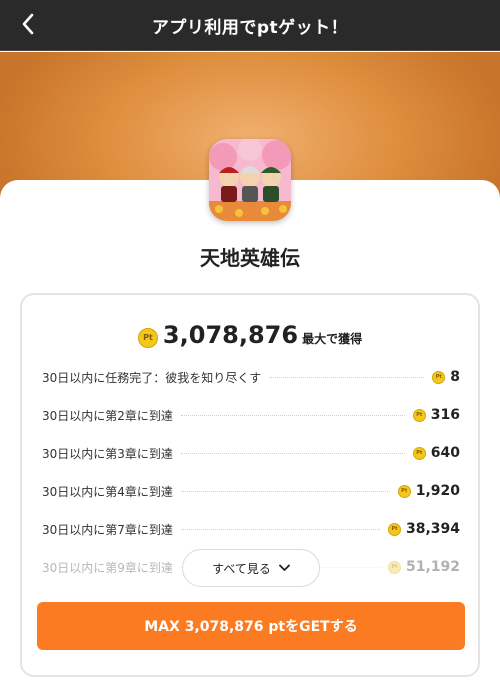 This screenshot has height=700, width=500. I want to click on task-points: 1,920, so click(437, 491).